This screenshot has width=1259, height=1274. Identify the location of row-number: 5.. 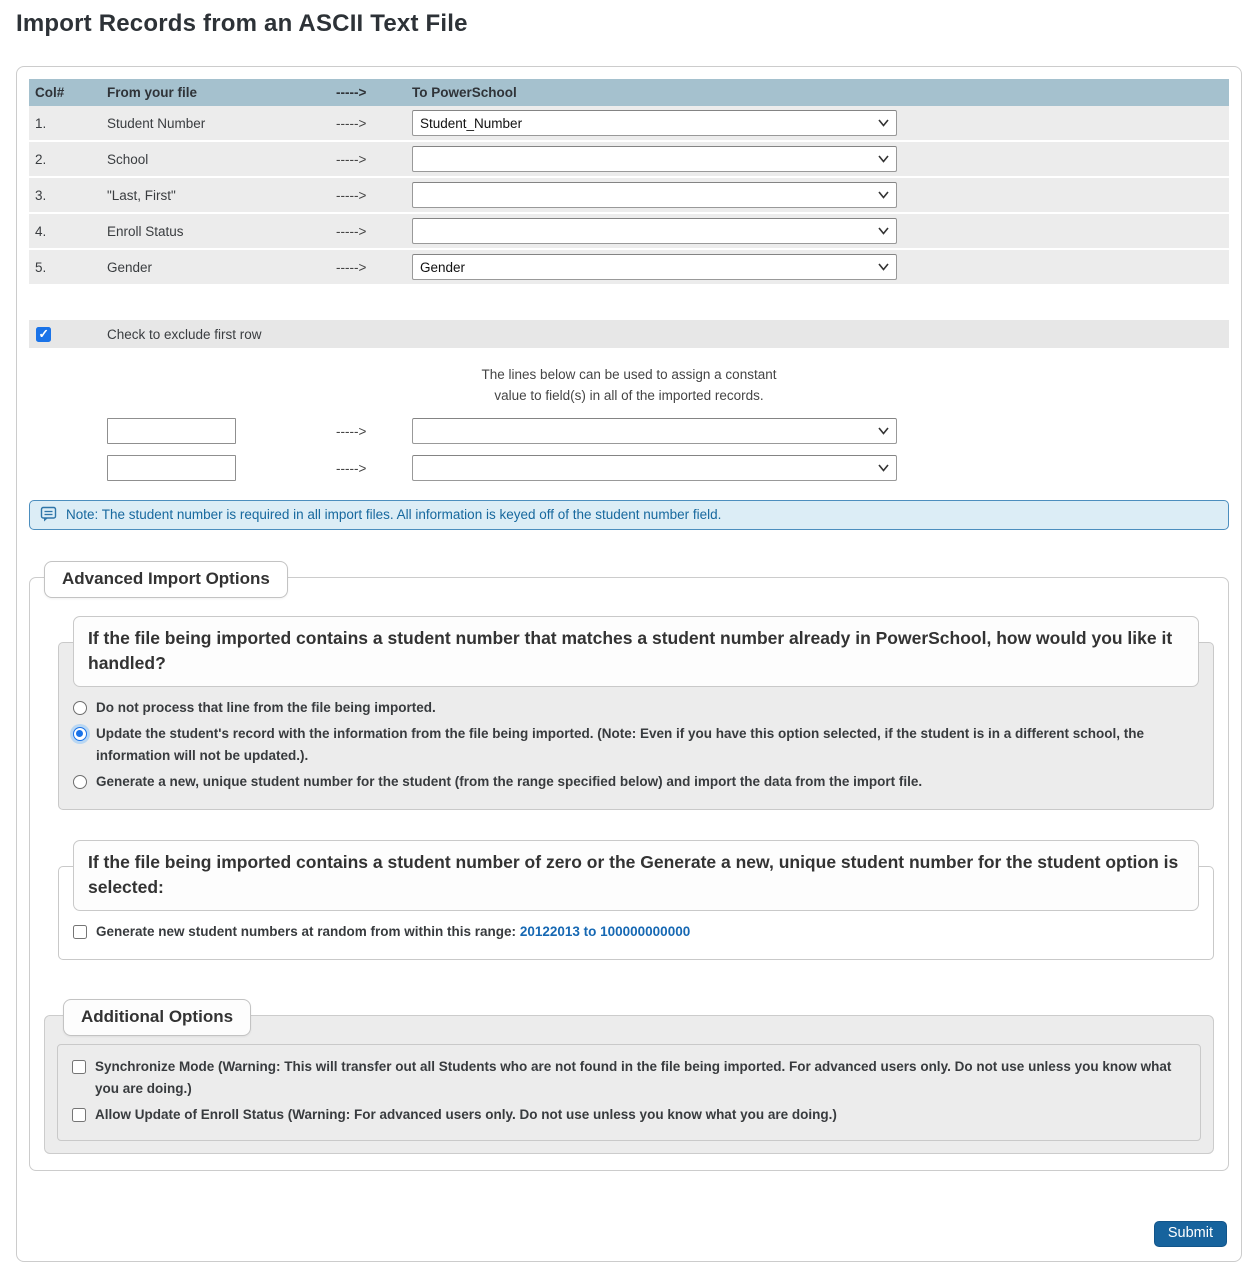
(41, 267).